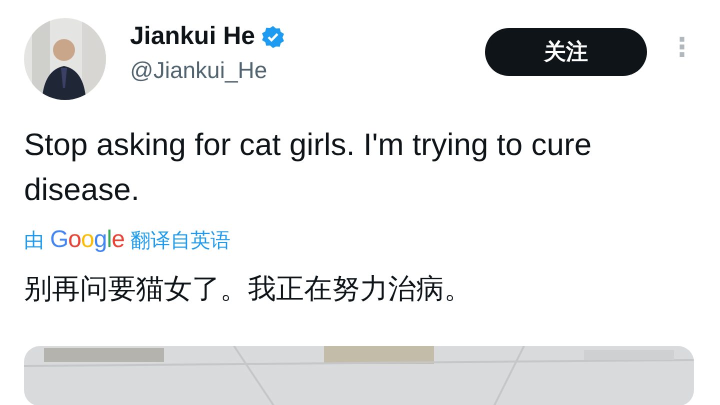 The image size is (720, 405). What do you see at coordinates (193, 36) in the screenshot?
I see `author-name: Jiankui He` at bounding box center [193, 36].